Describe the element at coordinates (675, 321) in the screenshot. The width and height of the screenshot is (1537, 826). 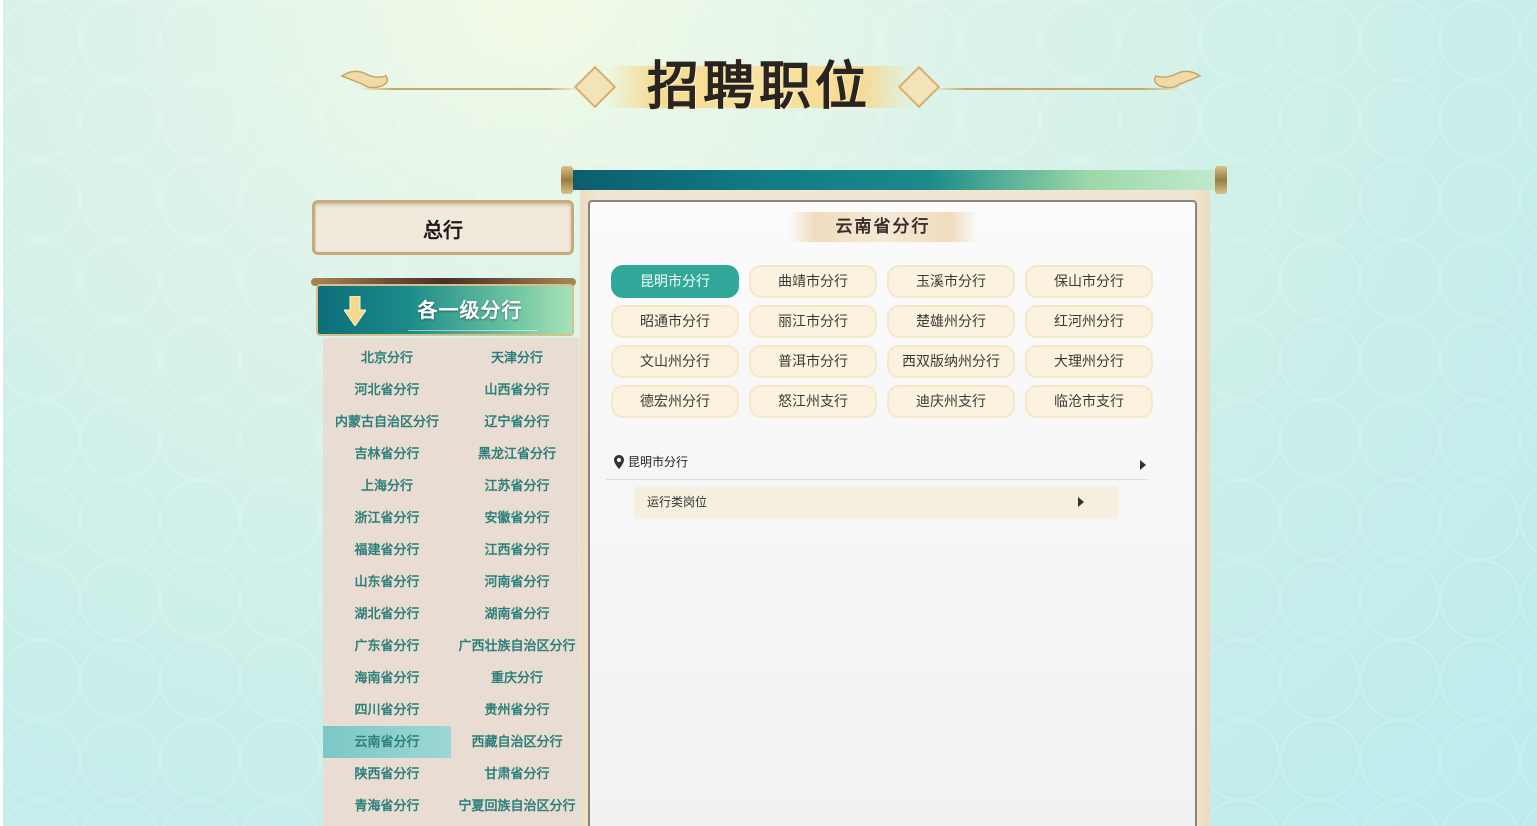
I see `city-branch-button: 昭通市分行` at that location.